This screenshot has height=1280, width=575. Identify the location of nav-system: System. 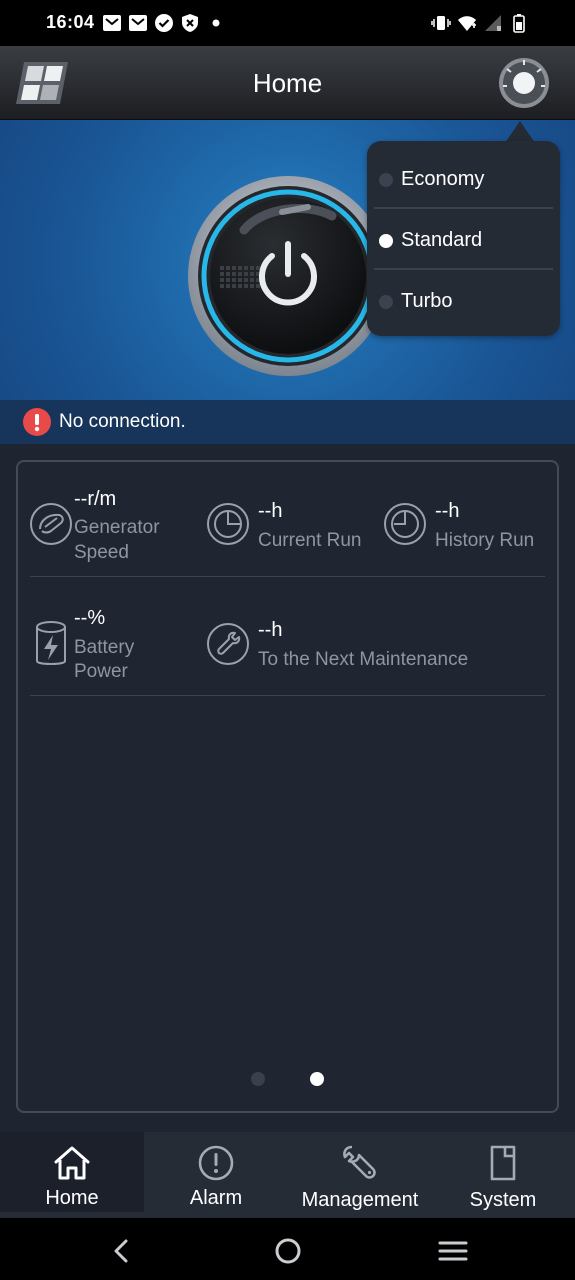
(503, 1172).